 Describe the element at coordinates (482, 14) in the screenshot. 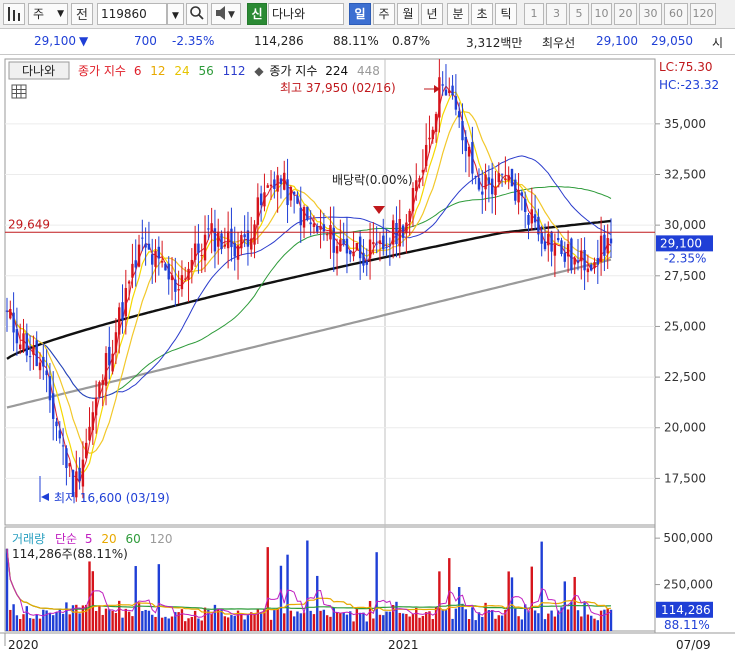

I see `period-button: 초` at that location.